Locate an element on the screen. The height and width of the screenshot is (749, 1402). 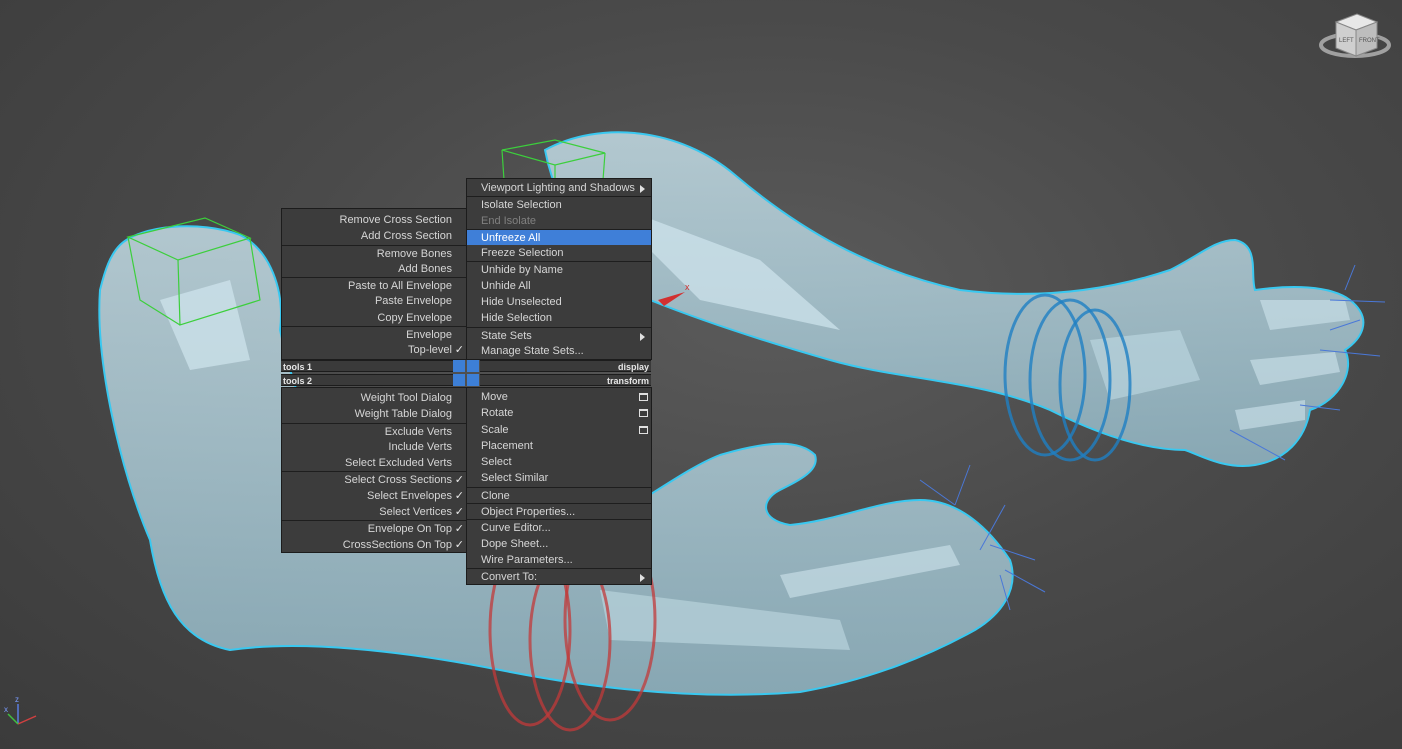
menu-item-unfreeze-all: Unfreeze All is located at coordinates (559, 237).